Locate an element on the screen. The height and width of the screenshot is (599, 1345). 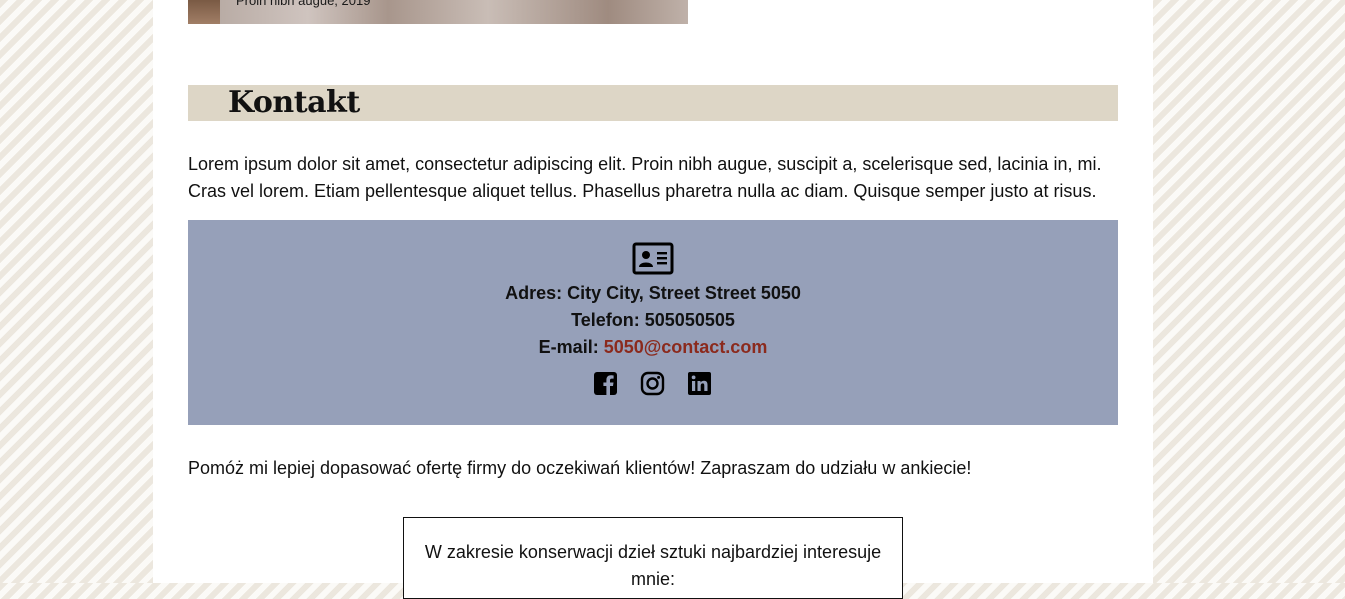
gallery-thumbnail is located at coordinates (204, 12).